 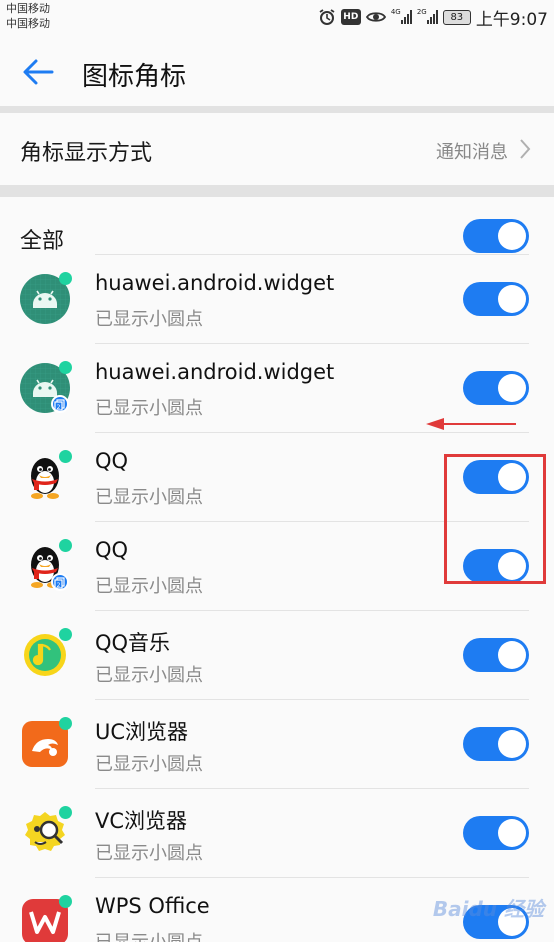 I want to click on badge-display-mode-row: 角标显示方式 通知消息, so click(x=277, y=149).